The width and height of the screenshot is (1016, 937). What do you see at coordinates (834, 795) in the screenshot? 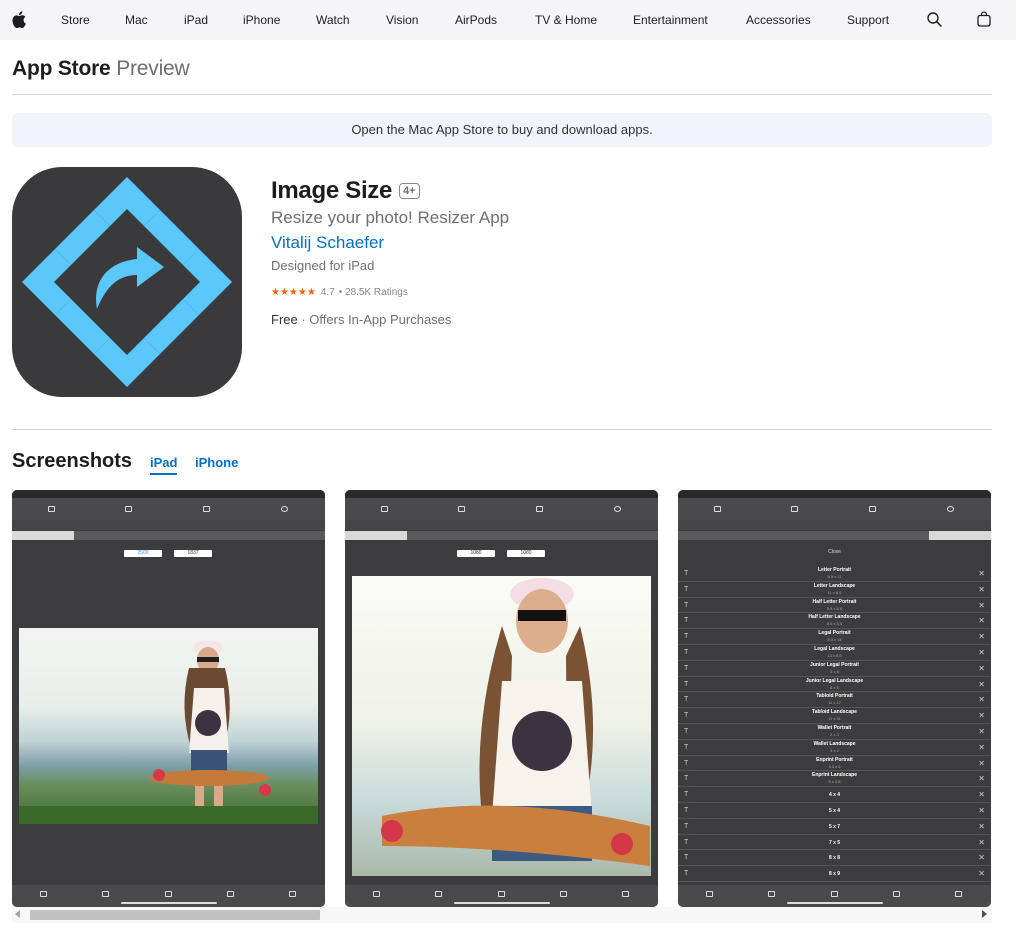
I see `preset-row: T4 x 4 ✕` at bounding box center [834, 795].